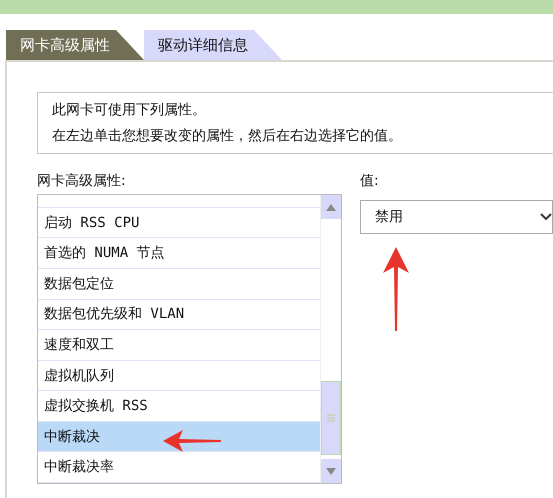 This screenshot has height=498, width=553. What do you see at coordinates (227, 136) in the screenshot?
I see `description-text: 在左边单击您想要改变的属性，然后在右边选择它的值。` at bounding box center [227, 136].